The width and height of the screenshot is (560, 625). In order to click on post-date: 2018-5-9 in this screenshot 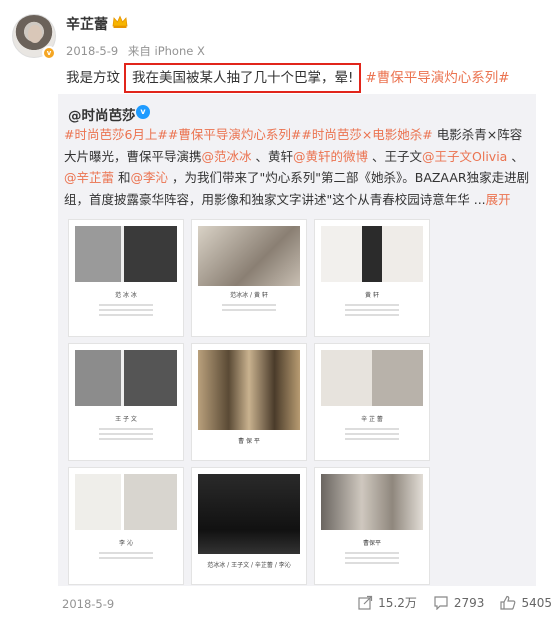, I will do `click(92, 51)`.